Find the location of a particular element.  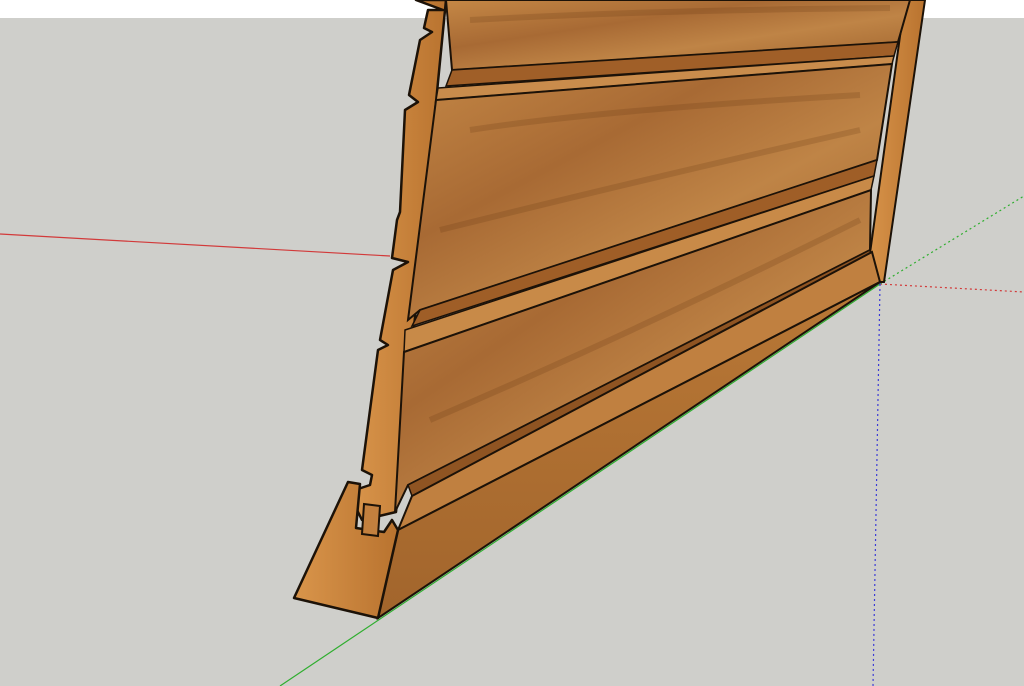

tongue-slot is located at coordinates (371, 520).